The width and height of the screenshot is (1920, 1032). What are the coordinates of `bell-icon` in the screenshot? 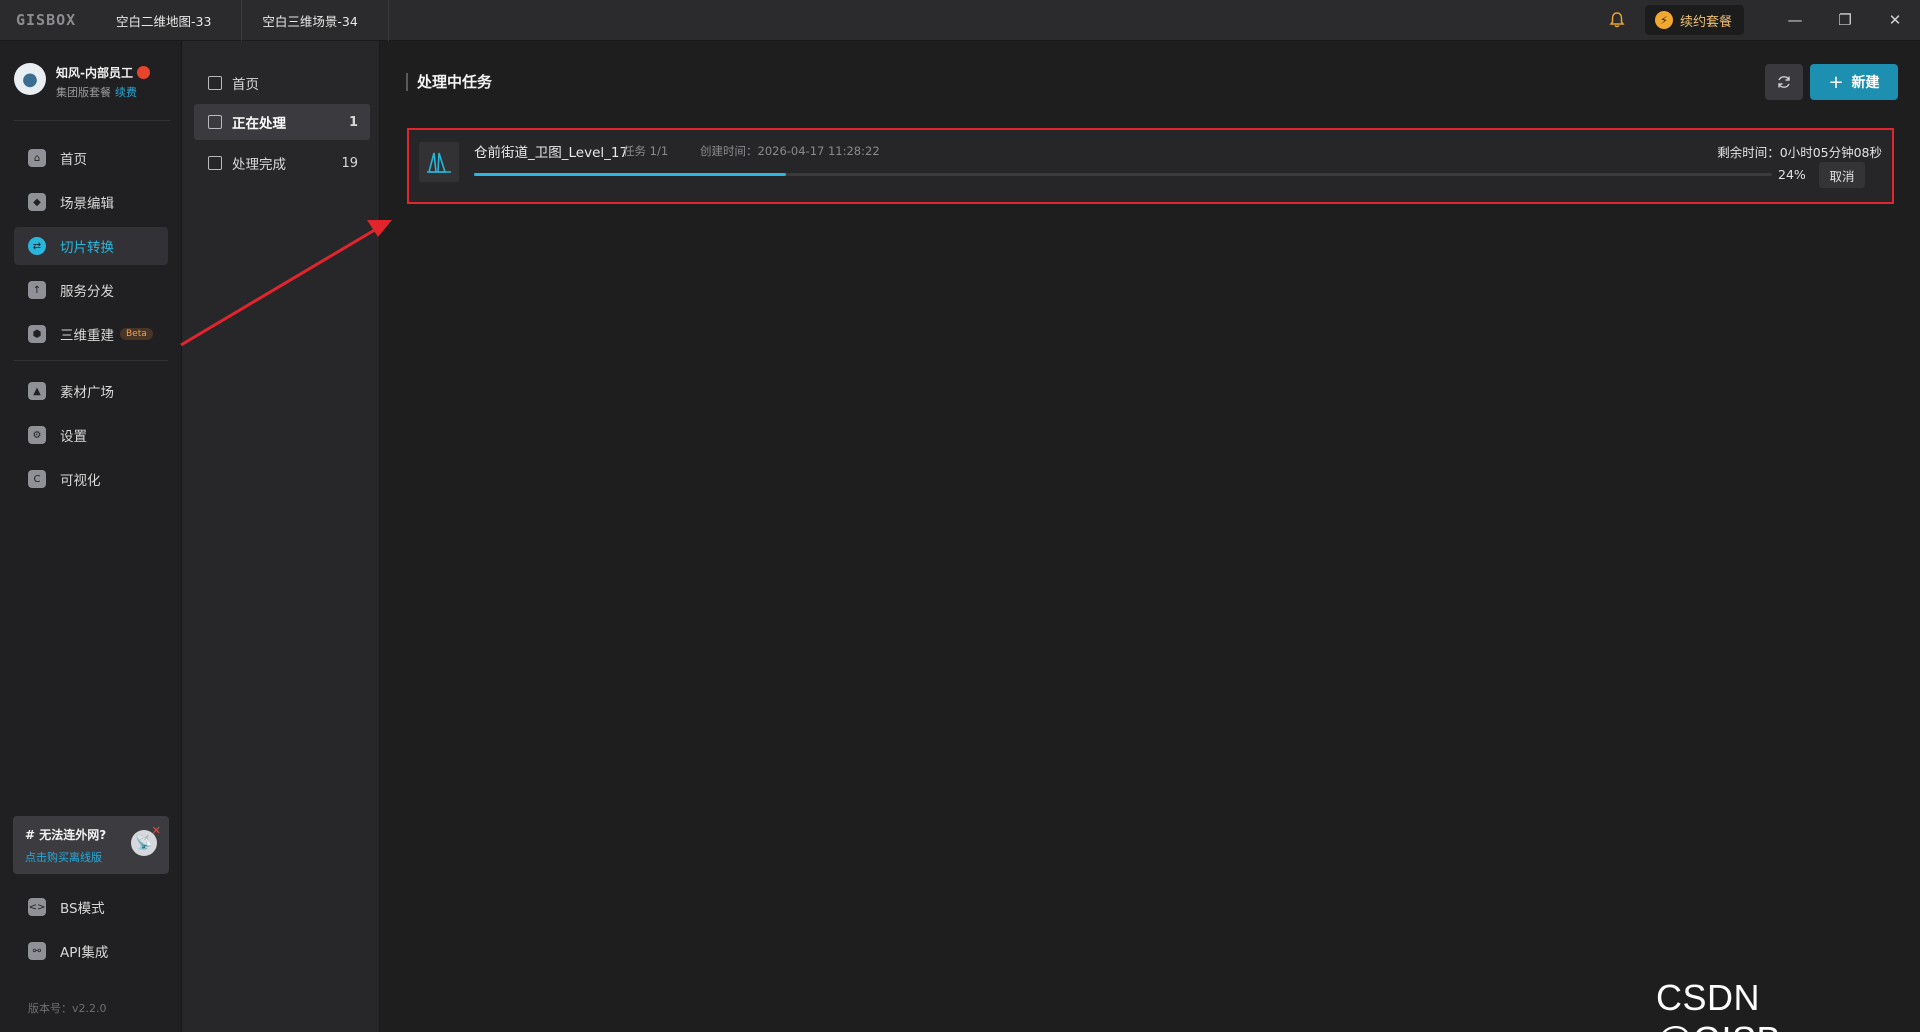 It's located at (1617, 20).